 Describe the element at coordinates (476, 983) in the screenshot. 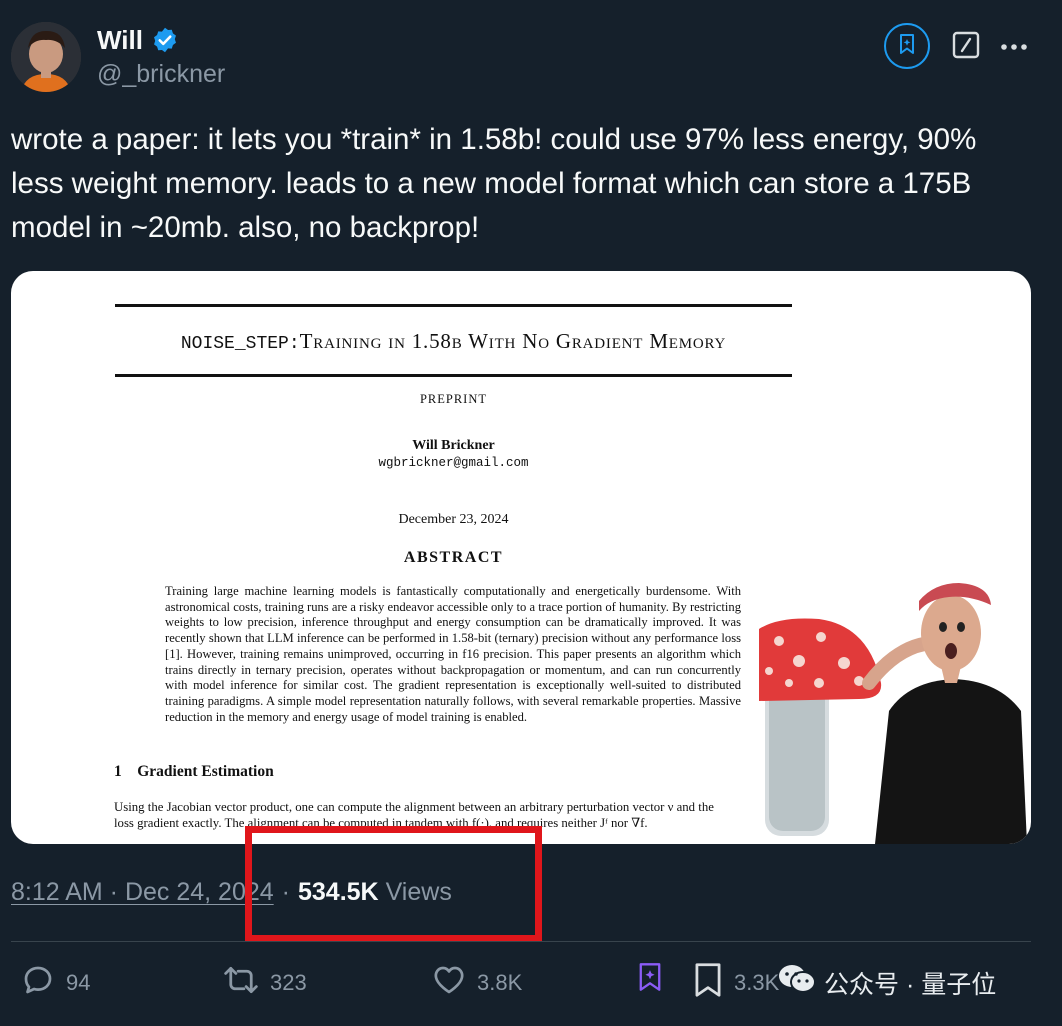

I see `like-button: 3.8K` at that location.